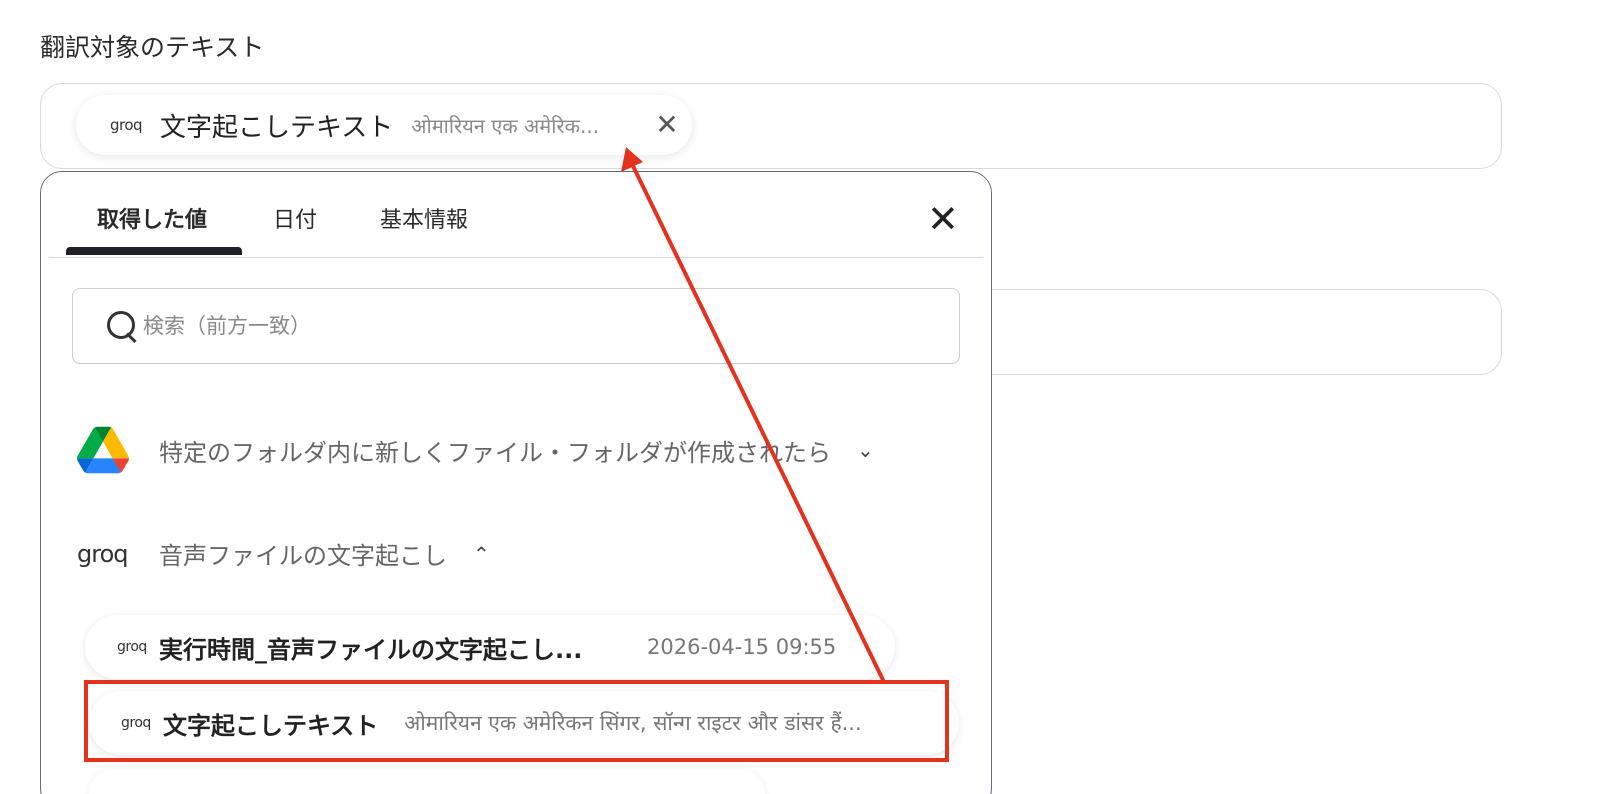  I want to click on close-panel-icon: ✕, so click(943, 219).